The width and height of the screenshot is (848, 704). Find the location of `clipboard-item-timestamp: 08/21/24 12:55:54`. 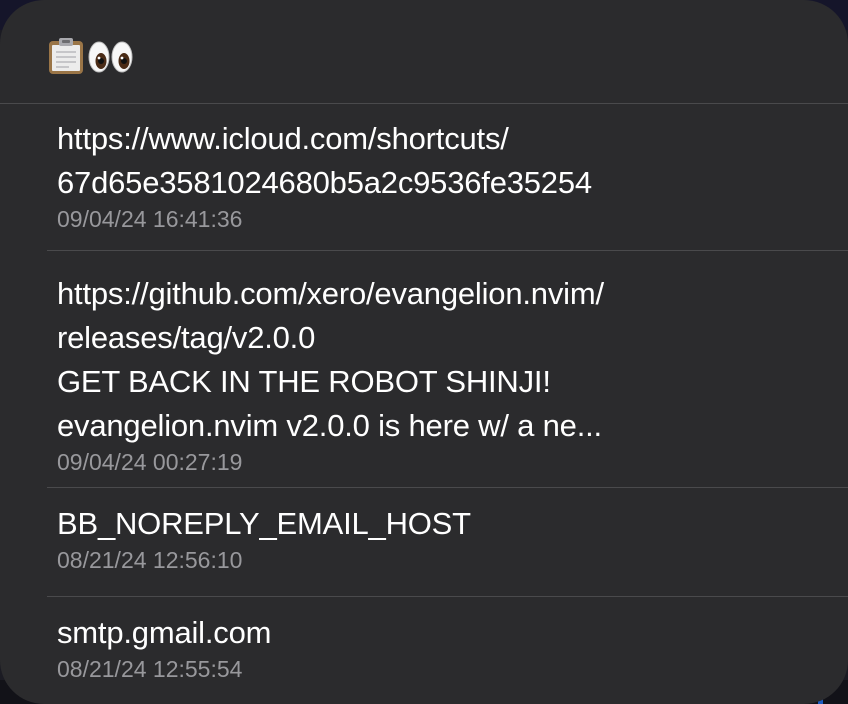

clipboard-item-timestamp: 08/21/24 12:55:54 is located at coordinates (150, 669).